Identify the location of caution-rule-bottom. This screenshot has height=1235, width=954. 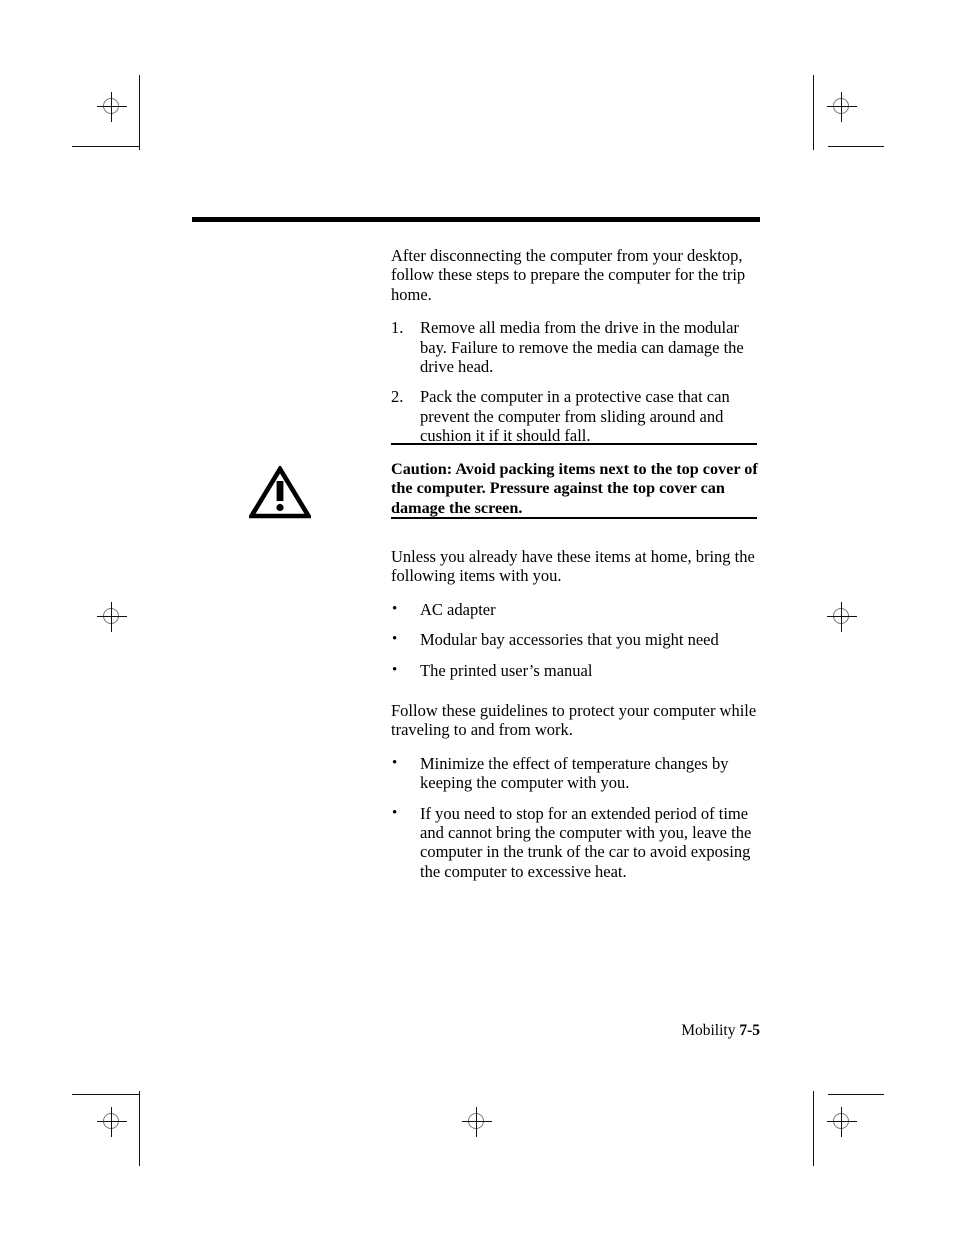
(574, 518).